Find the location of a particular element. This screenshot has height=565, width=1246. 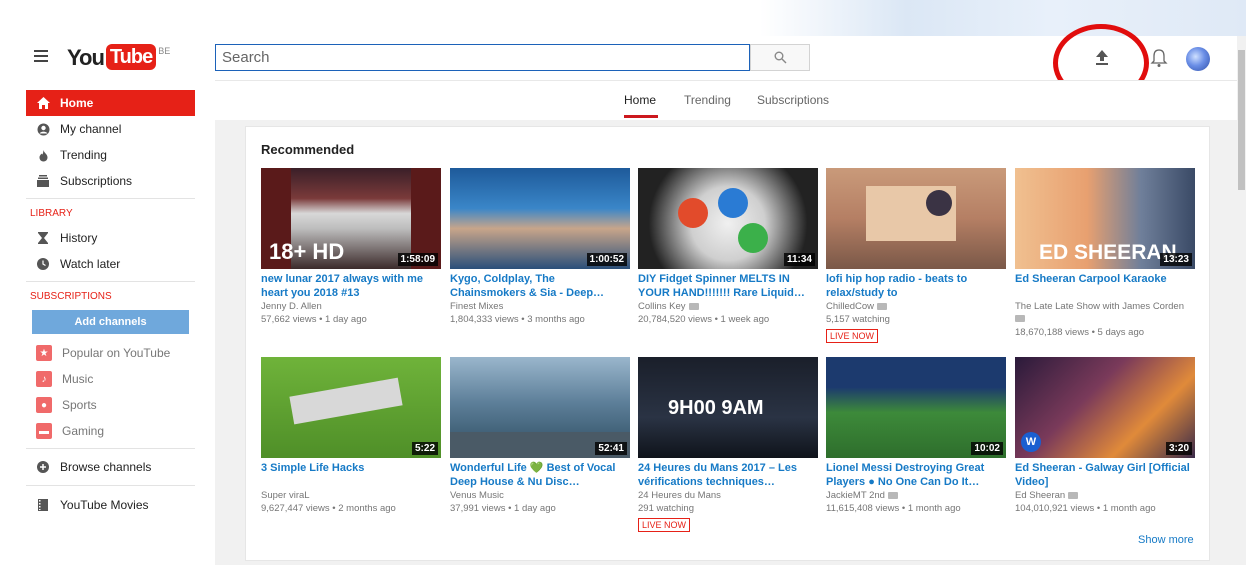

flame-icon is located at coordinates (43, 155).